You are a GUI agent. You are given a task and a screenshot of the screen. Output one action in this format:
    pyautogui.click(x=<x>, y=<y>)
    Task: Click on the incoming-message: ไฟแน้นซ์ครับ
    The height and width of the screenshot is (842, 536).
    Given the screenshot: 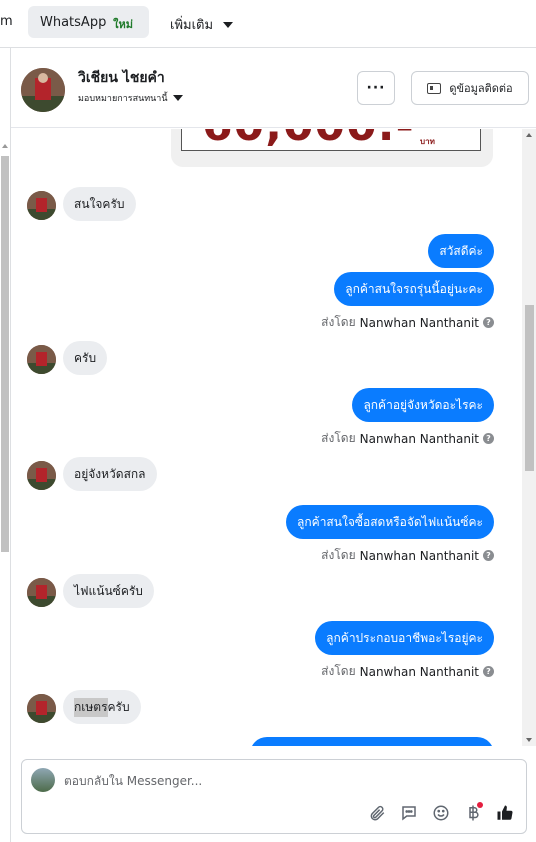 What is the action you would take?
    pyautogui.click(x=108, y=591)
    